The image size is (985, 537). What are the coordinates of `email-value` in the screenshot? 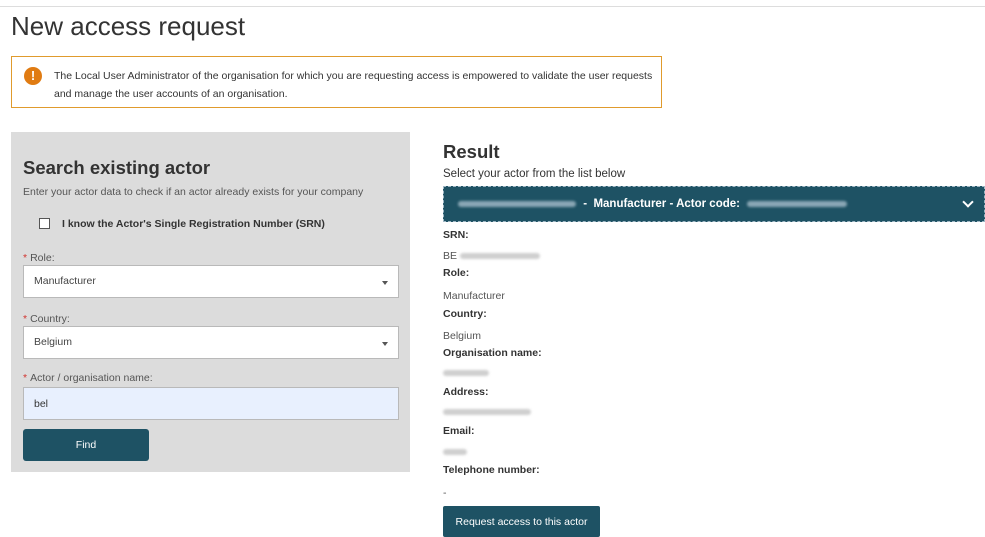 It's located at (455, 452).